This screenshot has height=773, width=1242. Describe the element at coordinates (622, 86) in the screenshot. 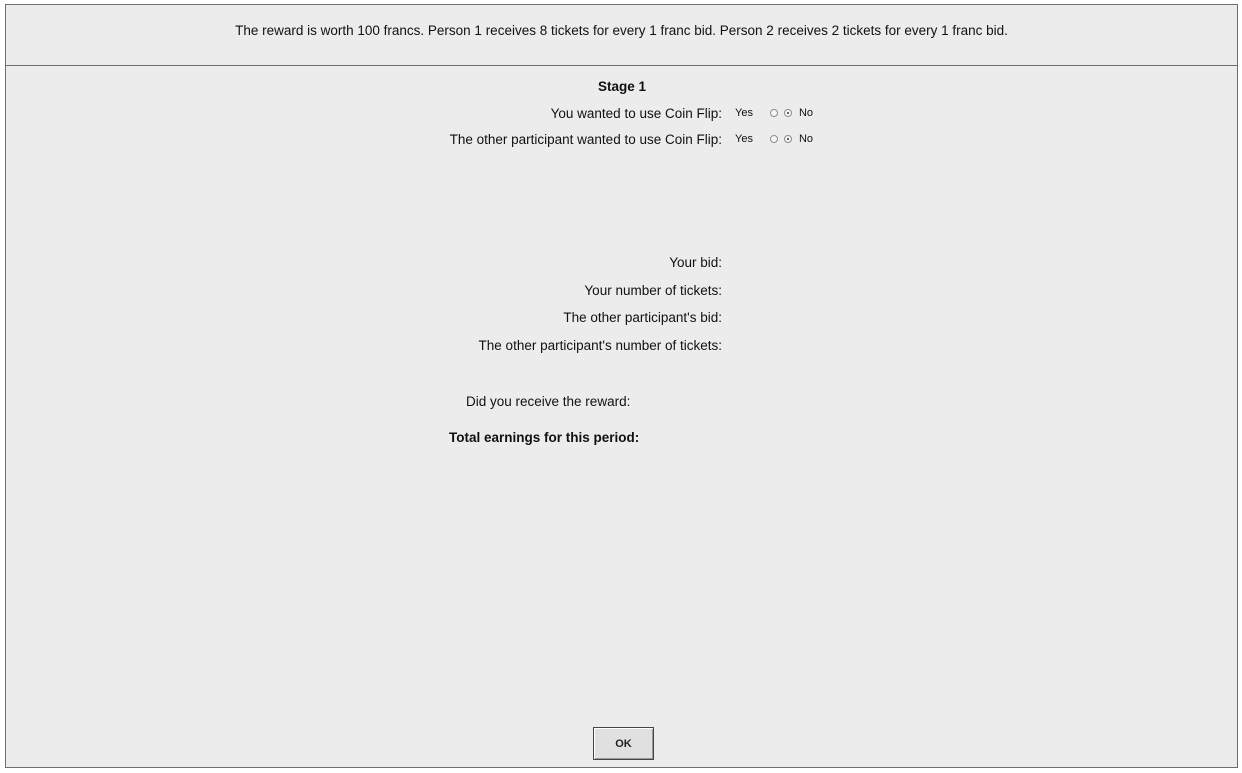

I see `stage-title: Stage 1` at that location.